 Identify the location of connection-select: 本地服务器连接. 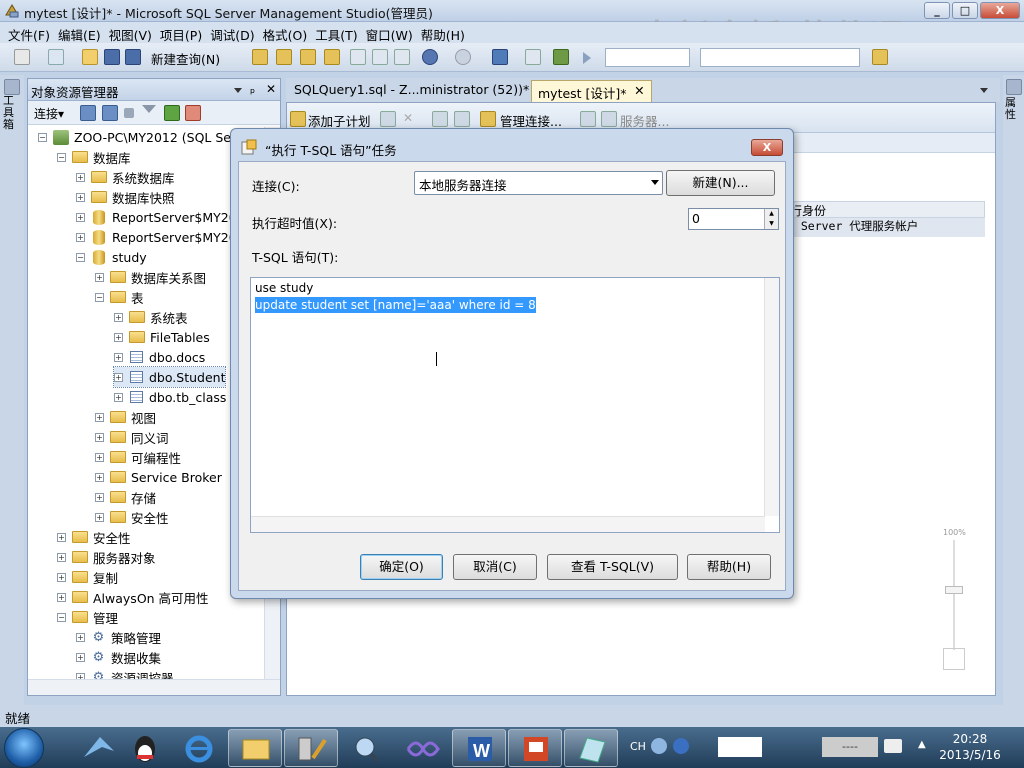
(538, 183).